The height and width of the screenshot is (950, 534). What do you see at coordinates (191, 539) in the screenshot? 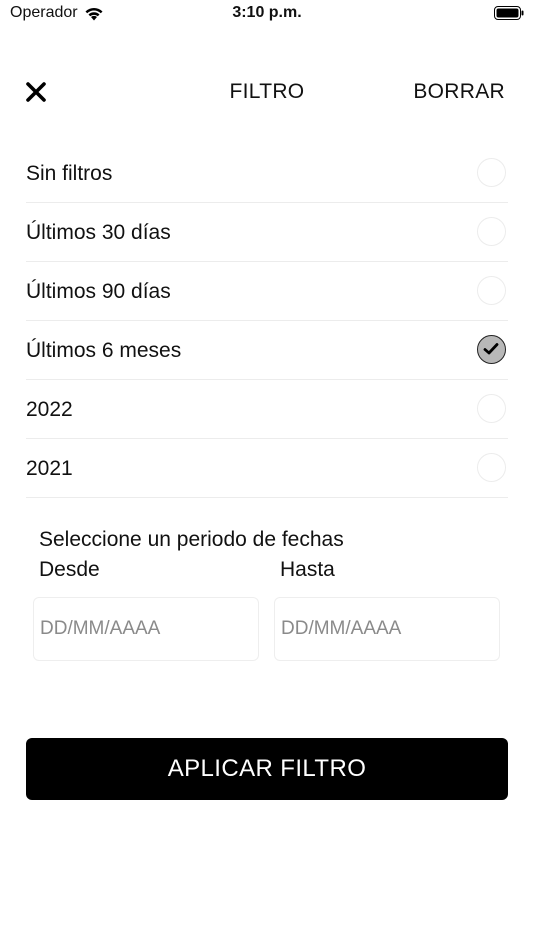
I see `date-range-title: Seleccione un periodo de fechas` at bounding box center [191, 539].